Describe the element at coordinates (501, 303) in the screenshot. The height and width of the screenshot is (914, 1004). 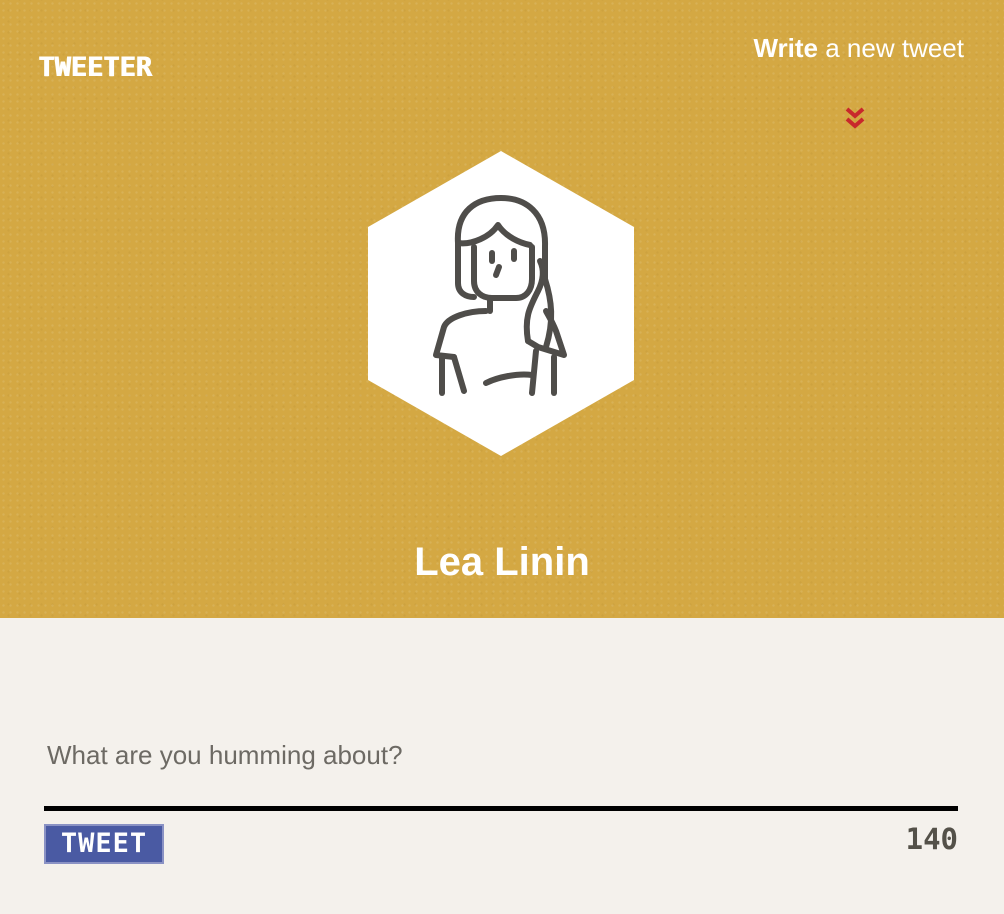
I see `woman-avatar-icon` at that location.